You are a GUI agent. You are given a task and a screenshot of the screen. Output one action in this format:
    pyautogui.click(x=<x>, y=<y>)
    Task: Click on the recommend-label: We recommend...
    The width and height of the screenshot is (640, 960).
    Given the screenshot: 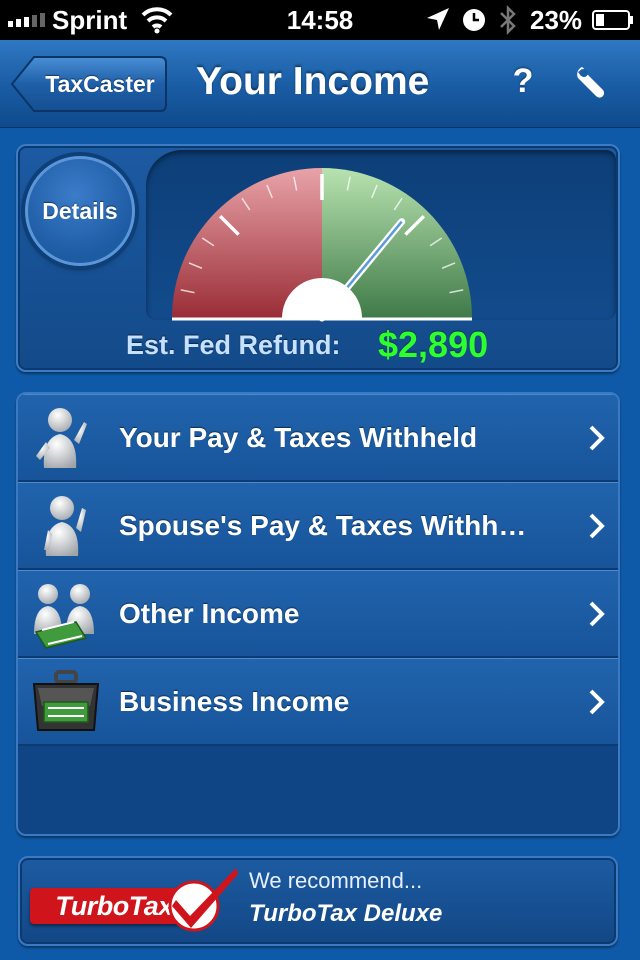 What is the action you would take?
    pyautogui.click(x=336, y=880)
    